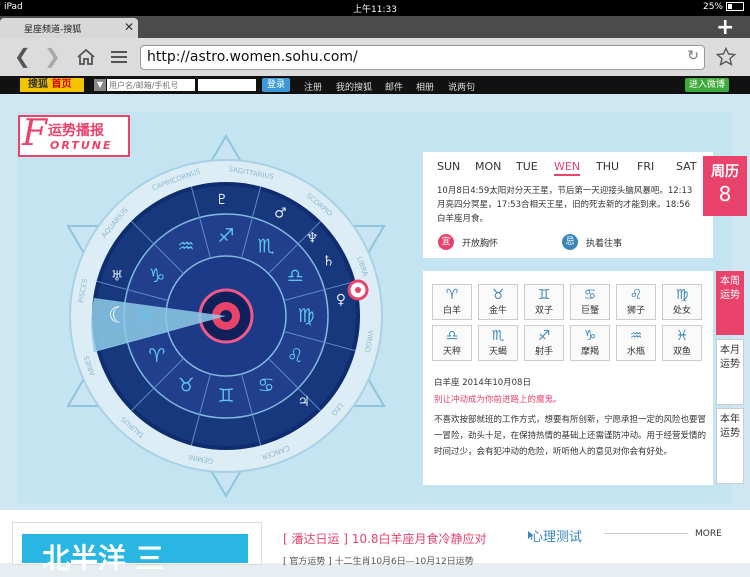 The height and width of the screenshot is (577, 750). Describe the element at coordinates (590, 295) in the screenshot. I see `zodiac-symbol-icon: ♋` at that location.